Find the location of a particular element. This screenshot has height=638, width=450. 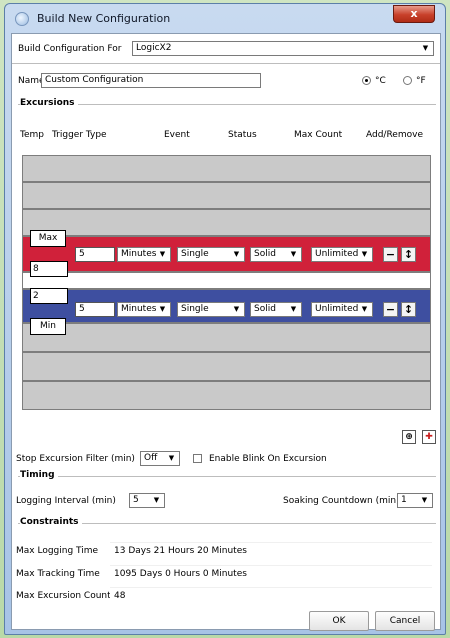

constraints-section-title: Constraints is located at coordinates (51, 522).